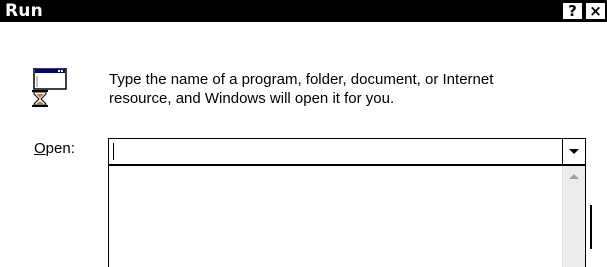 The width and height of the screenshot is (607, 267). What do you see at coordinates (591, 227) in the screenshot?
I see `dialog-right-edge` at bounding box center [591, 227].